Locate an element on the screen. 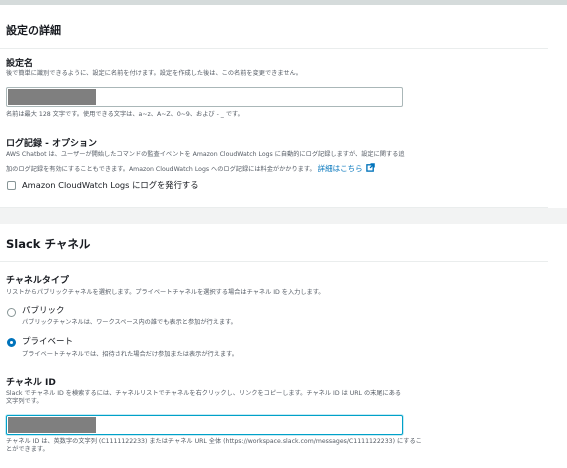 Image resolution: width=567 pixels, height=468 pixels. learn-more-link: 詳細はこちら is located at coordinates (346, 168).